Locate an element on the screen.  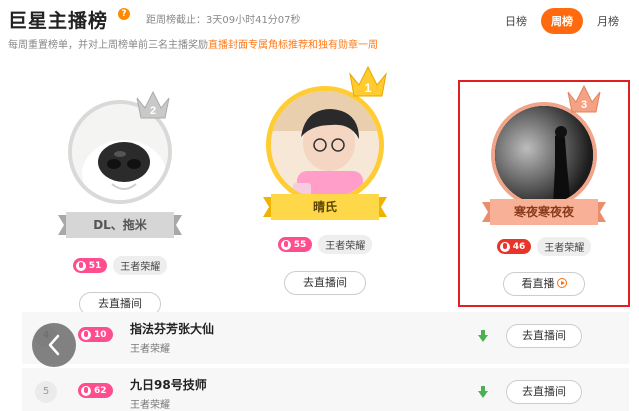
watch-live-button: 看直播 is located at coordinates (544, 284).